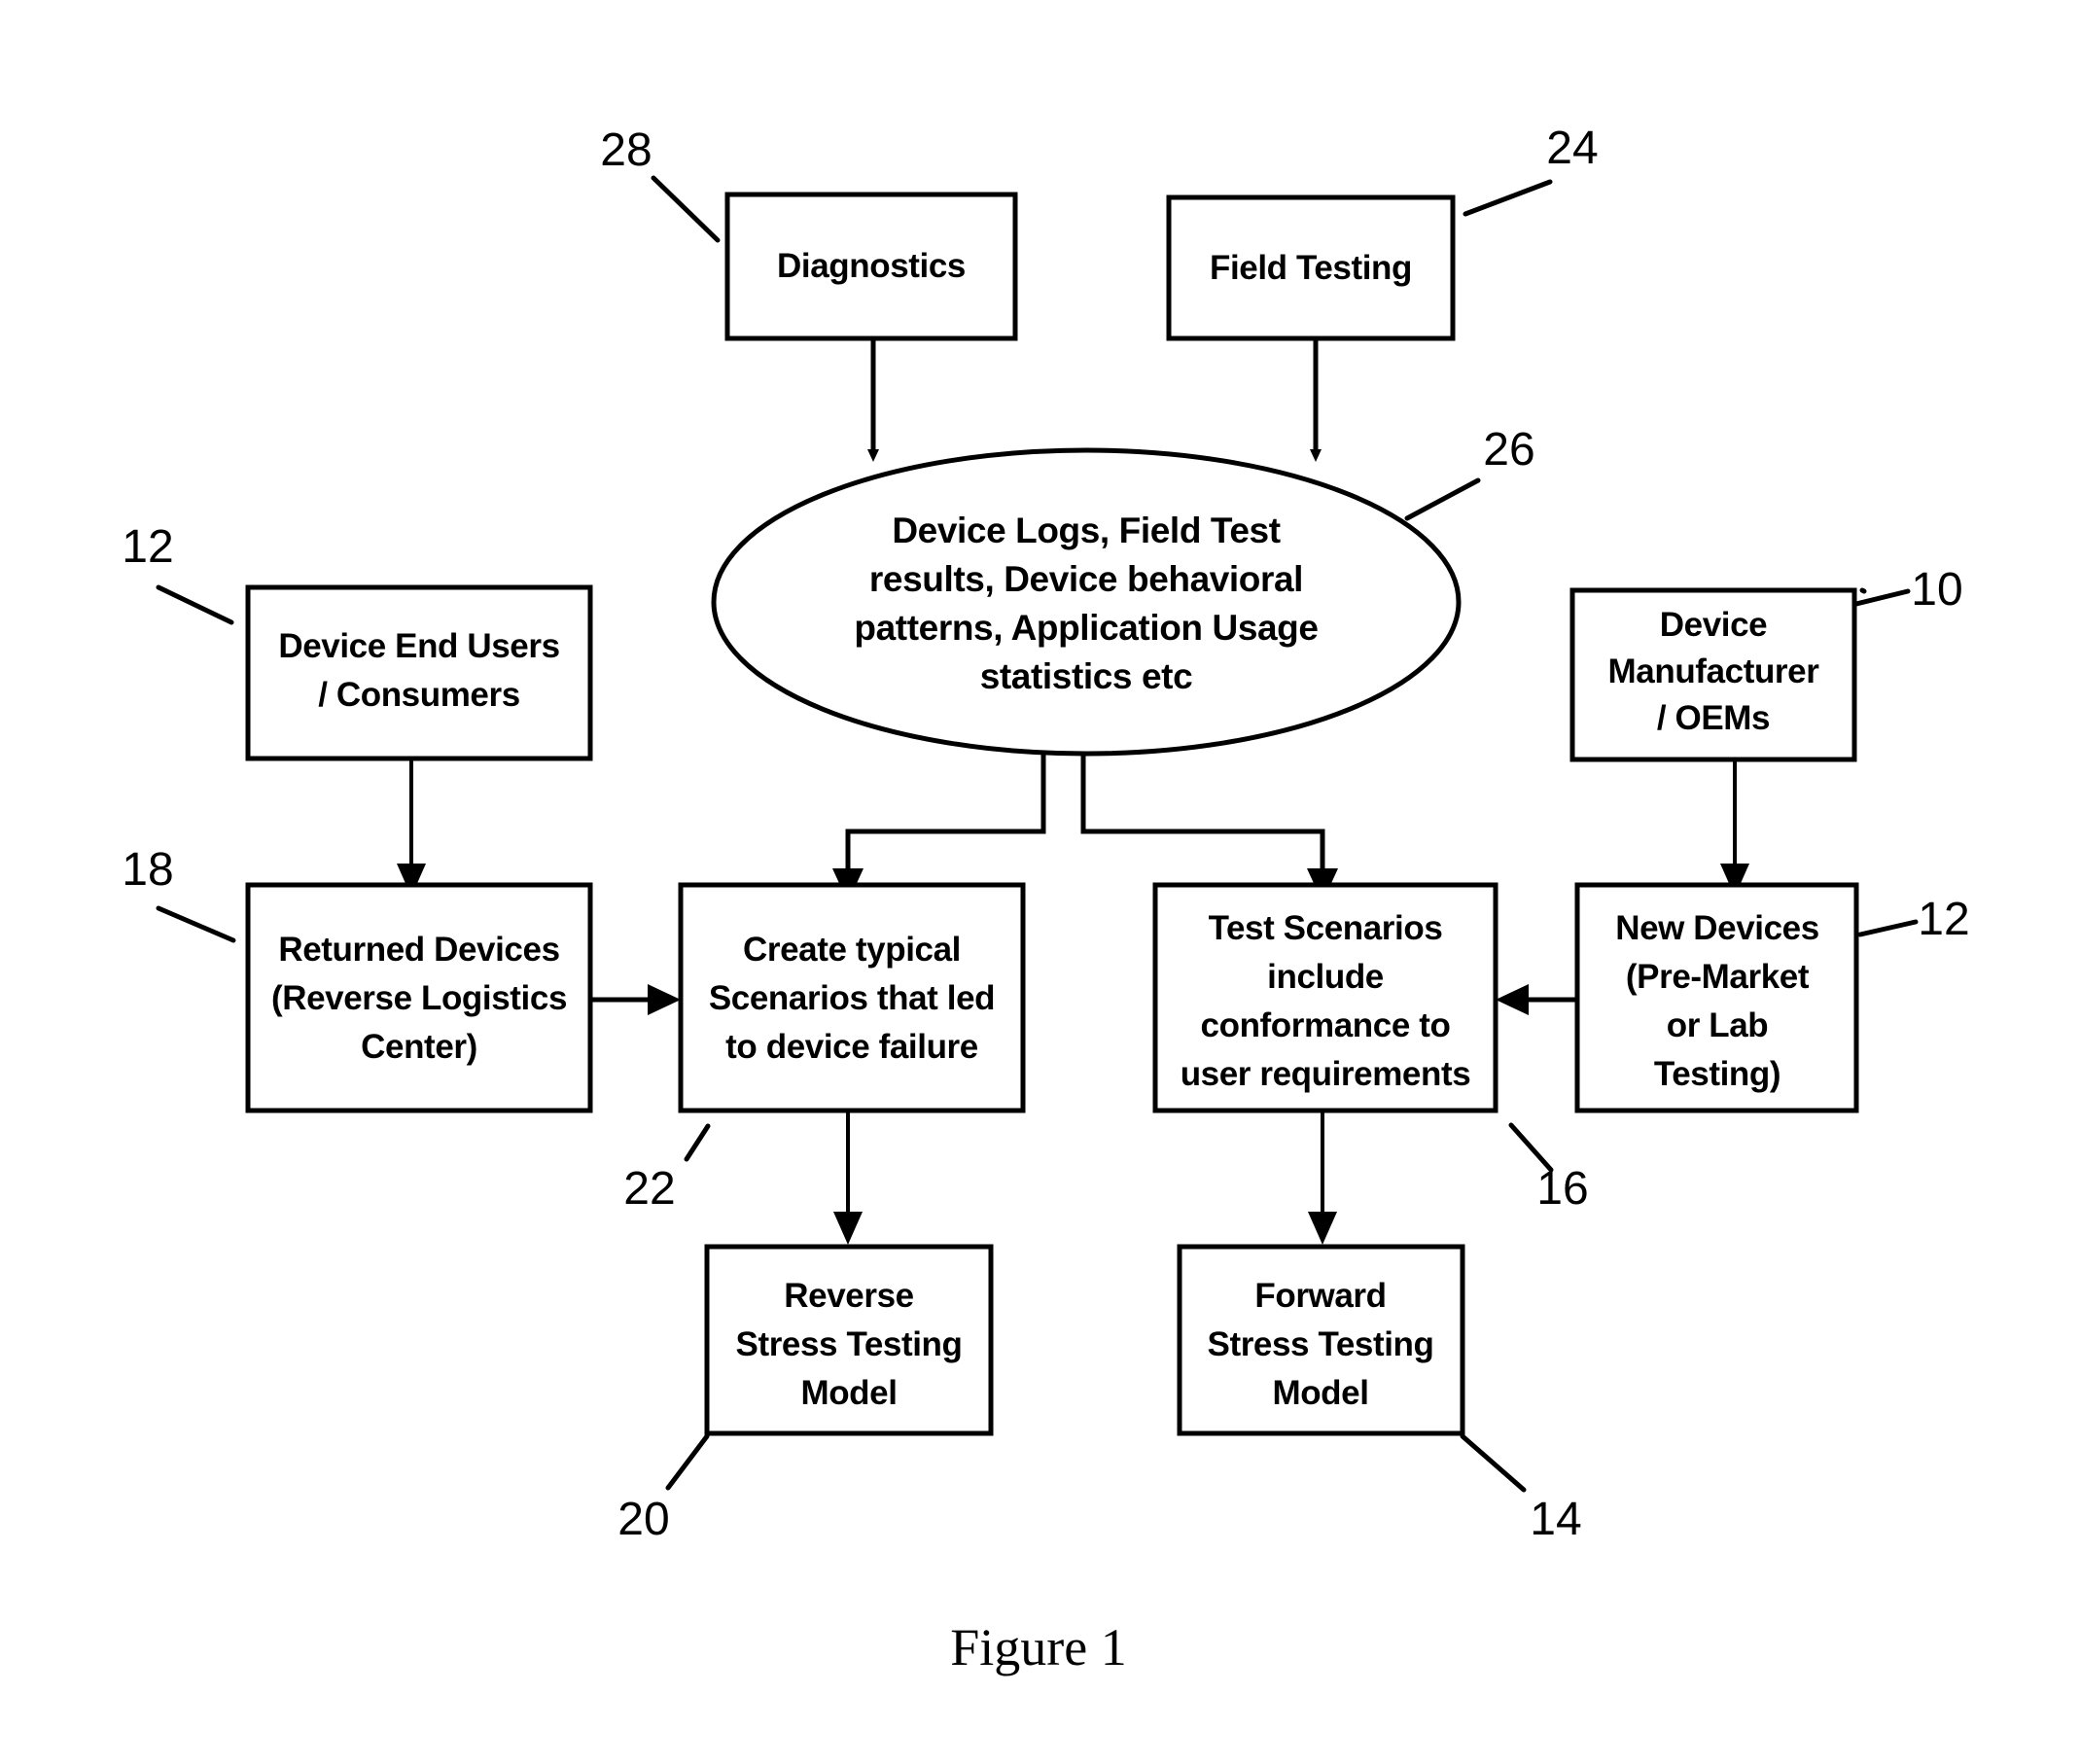 This screenshot has width=2080, height=1764. I want to click on node-forward-stress-model: Forward Stress Testing Model, so click(1321, 1340).